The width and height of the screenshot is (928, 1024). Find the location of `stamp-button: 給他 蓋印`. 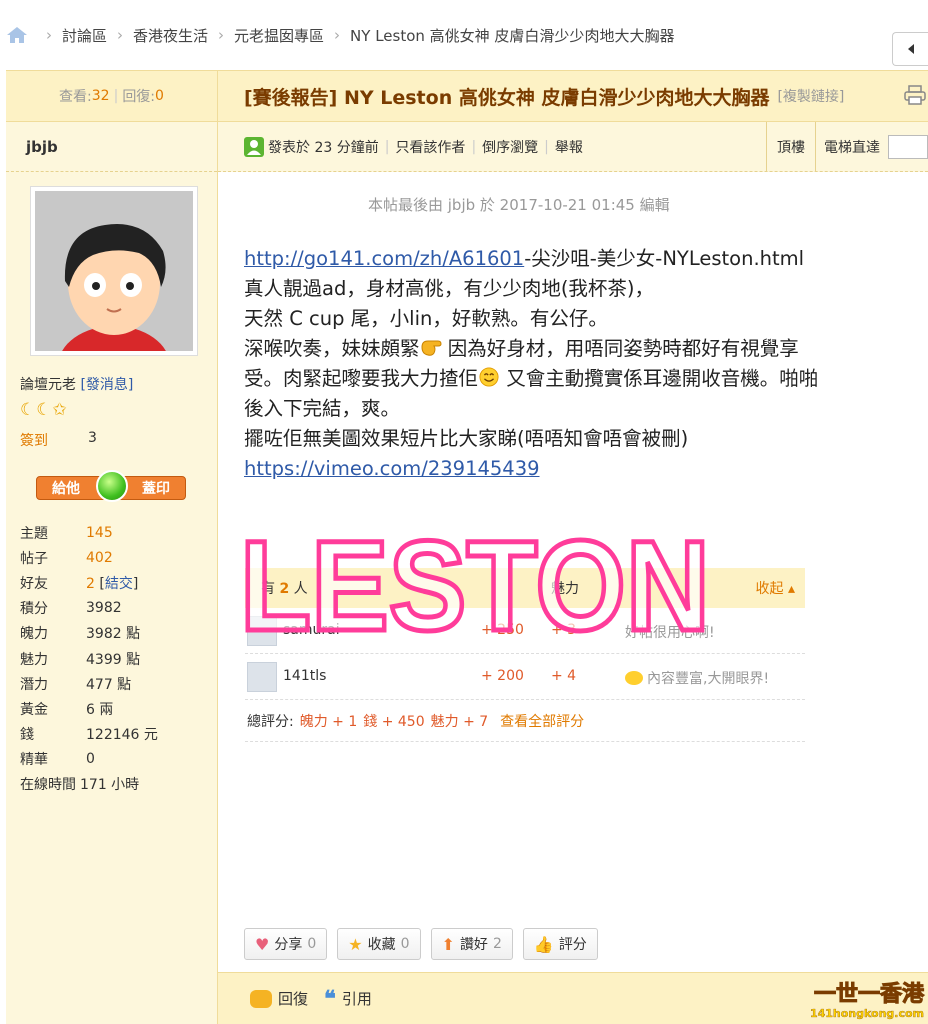

stamp-button: 給他 蓋印 is located at coordinates (111, 487).